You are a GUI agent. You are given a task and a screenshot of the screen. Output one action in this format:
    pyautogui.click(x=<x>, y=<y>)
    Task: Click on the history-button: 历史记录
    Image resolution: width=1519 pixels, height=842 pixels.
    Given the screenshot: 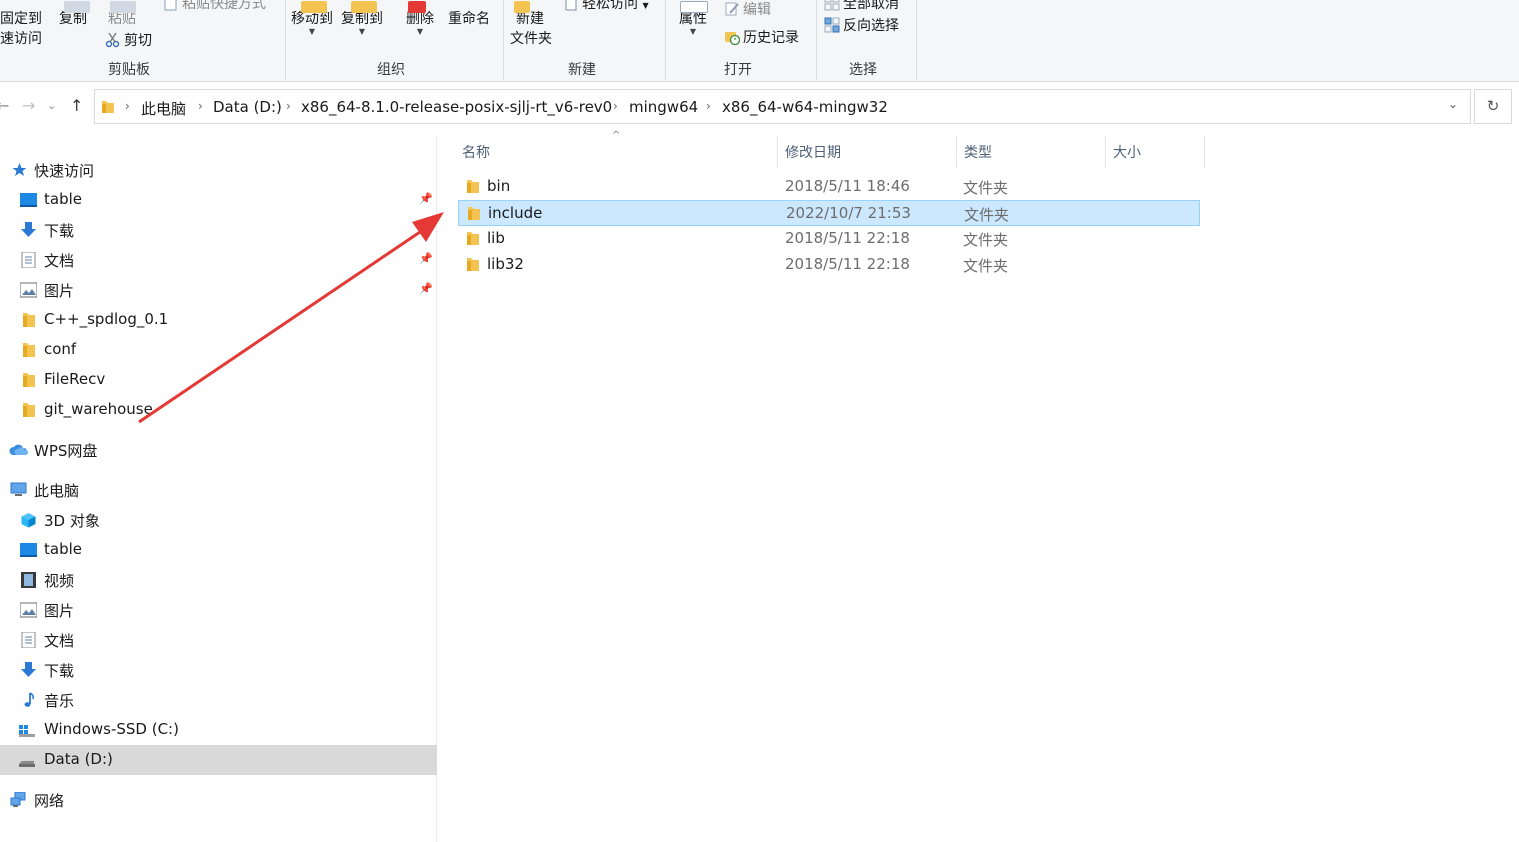 What is the action you would take?
    pyautogui.click(x=761, y=38)
    